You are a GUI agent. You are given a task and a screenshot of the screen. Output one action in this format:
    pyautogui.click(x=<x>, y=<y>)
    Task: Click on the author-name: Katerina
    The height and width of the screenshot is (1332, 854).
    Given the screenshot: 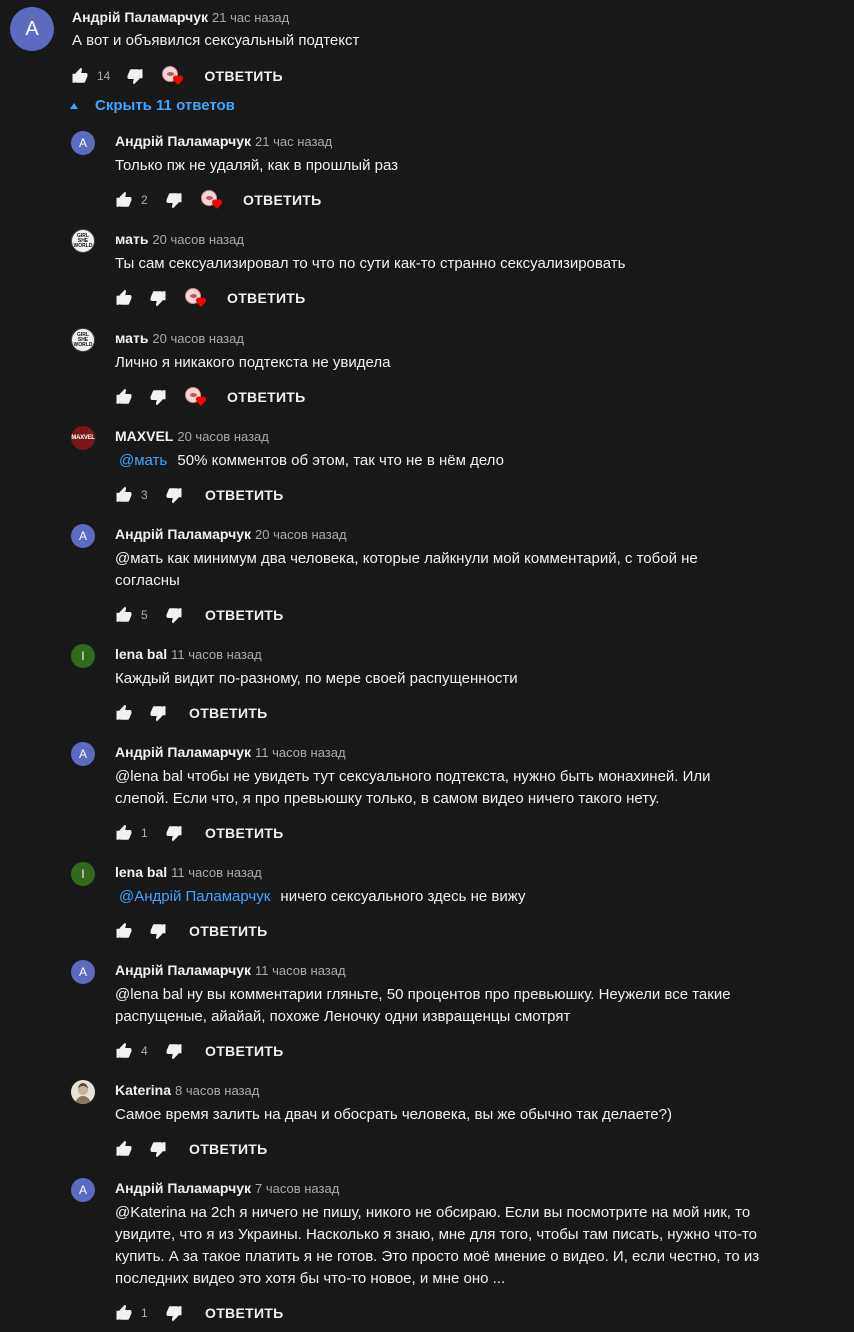 What is the action you would take?
    pyautogui.click(x=143, y=1090)
    